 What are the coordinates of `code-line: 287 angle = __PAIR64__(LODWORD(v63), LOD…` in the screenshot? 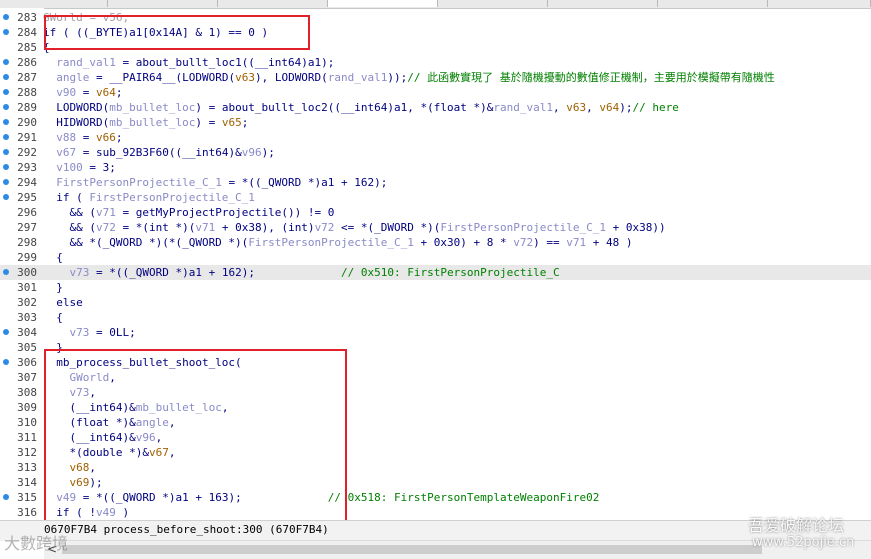 It's located at (435, 77).